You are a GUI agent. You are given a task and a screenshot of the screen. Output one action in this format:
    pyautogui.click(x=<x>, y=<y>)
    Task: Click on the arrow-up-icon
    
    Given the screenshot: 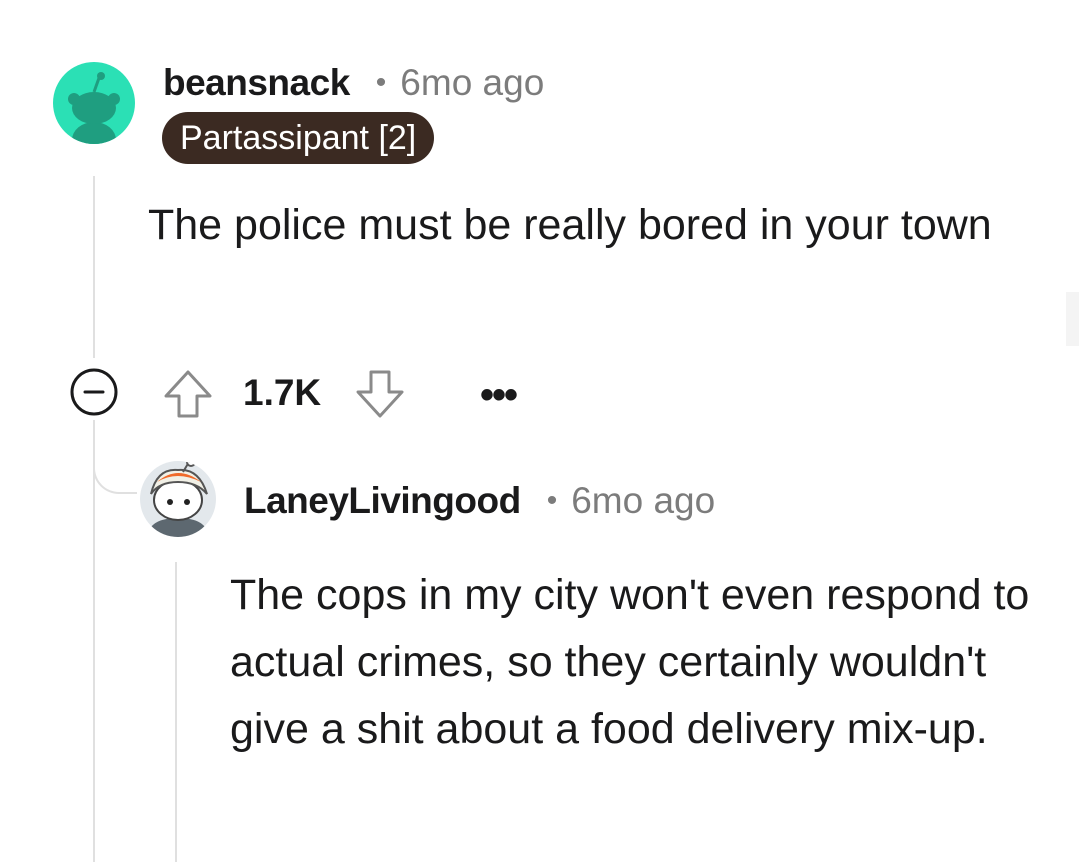 What is the action you would take?
    pyautogui.click(x=188, y=394)
    